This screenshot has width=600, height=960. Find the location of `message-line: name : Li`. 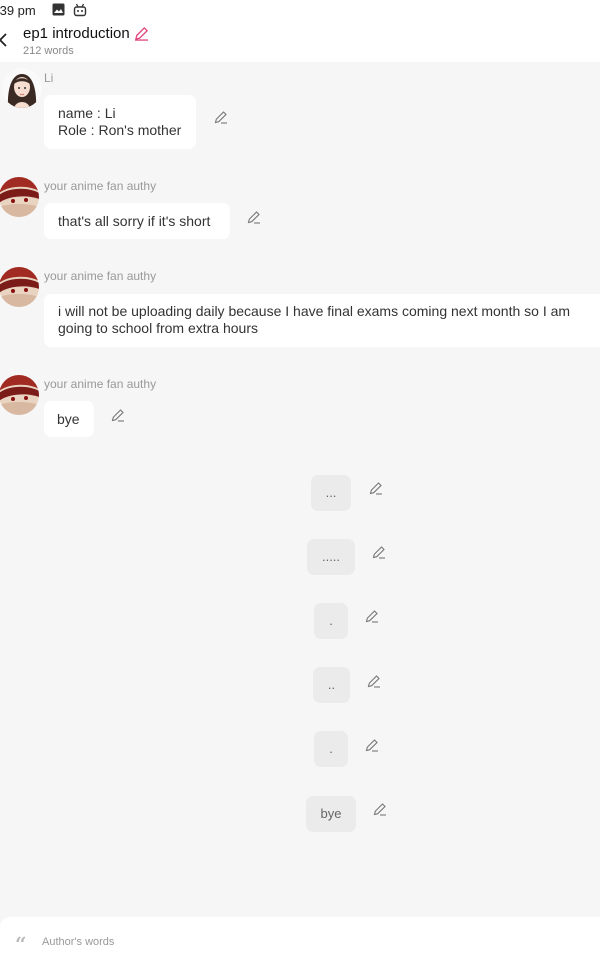

message-line: name : Li is located at coordinates (87, 113).